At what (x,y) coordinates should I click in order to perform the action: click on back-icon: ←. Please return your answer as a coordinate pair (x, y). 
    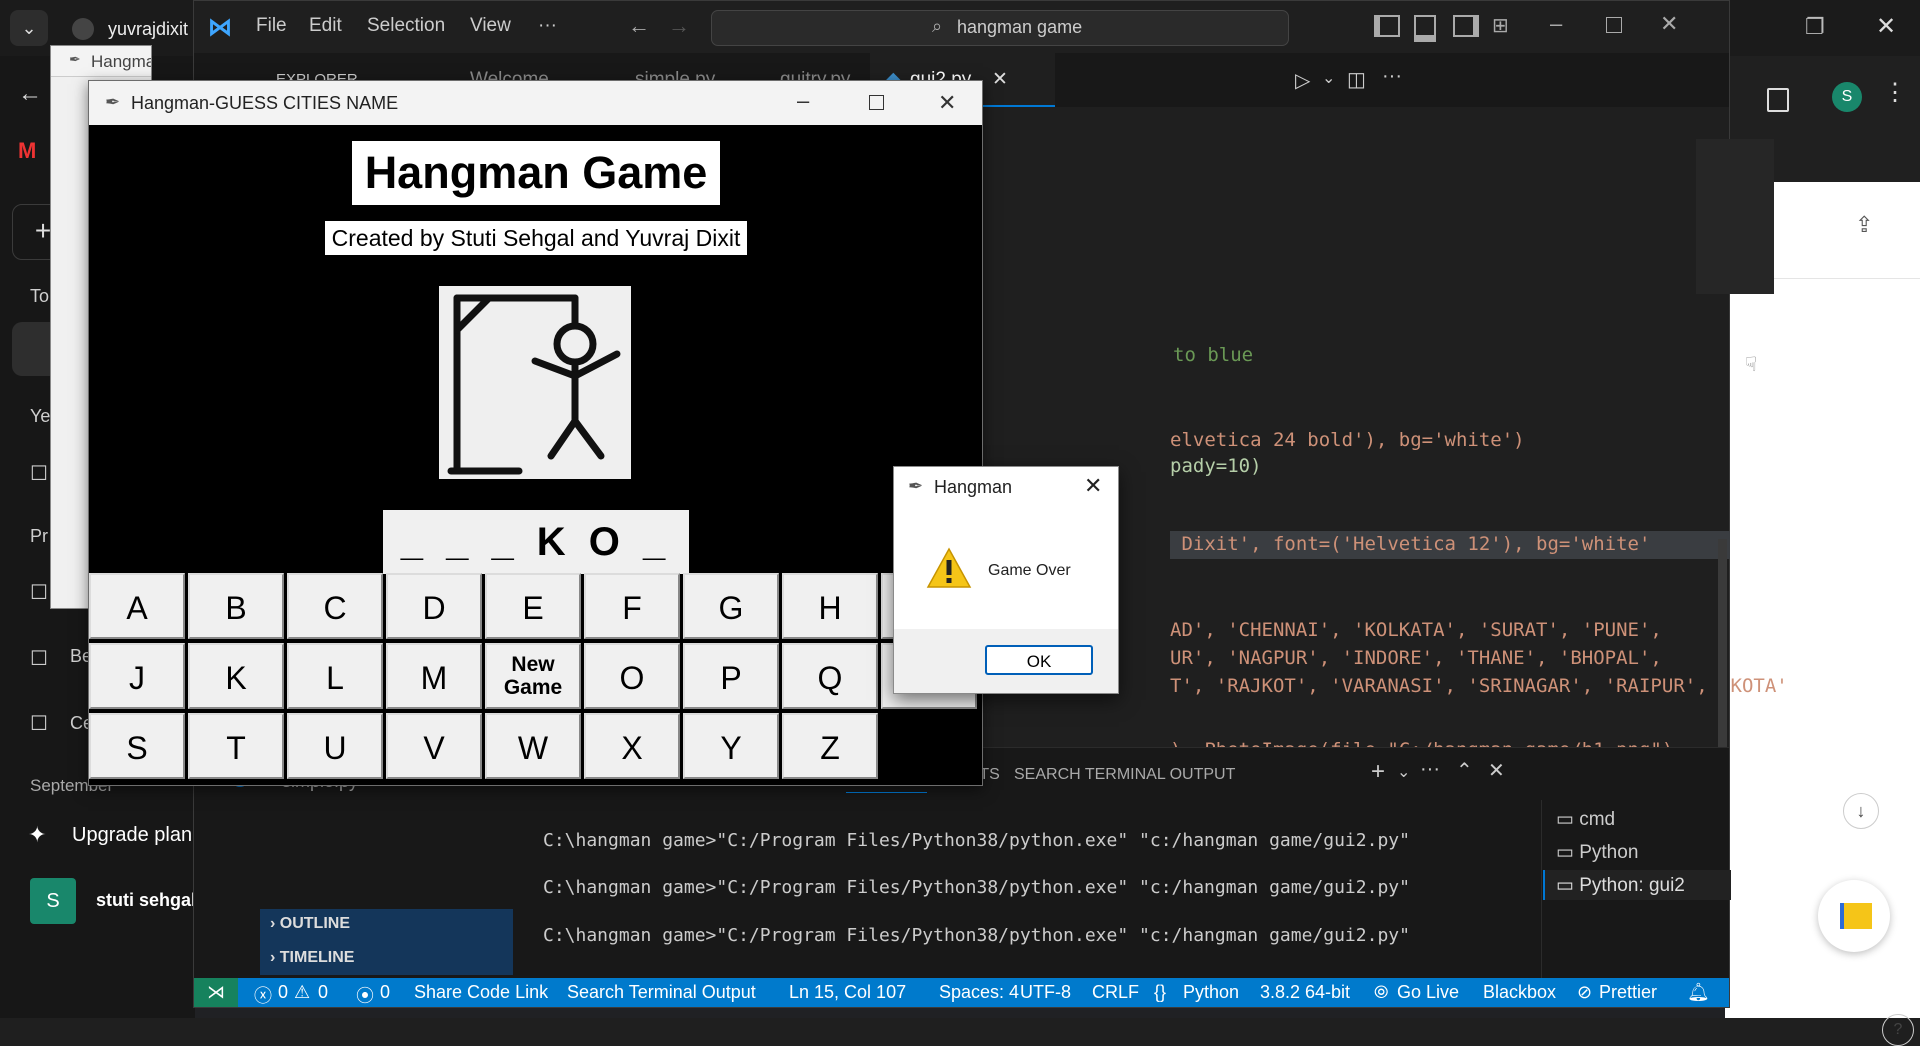
    Looking at the image, I should click on (30, 94).